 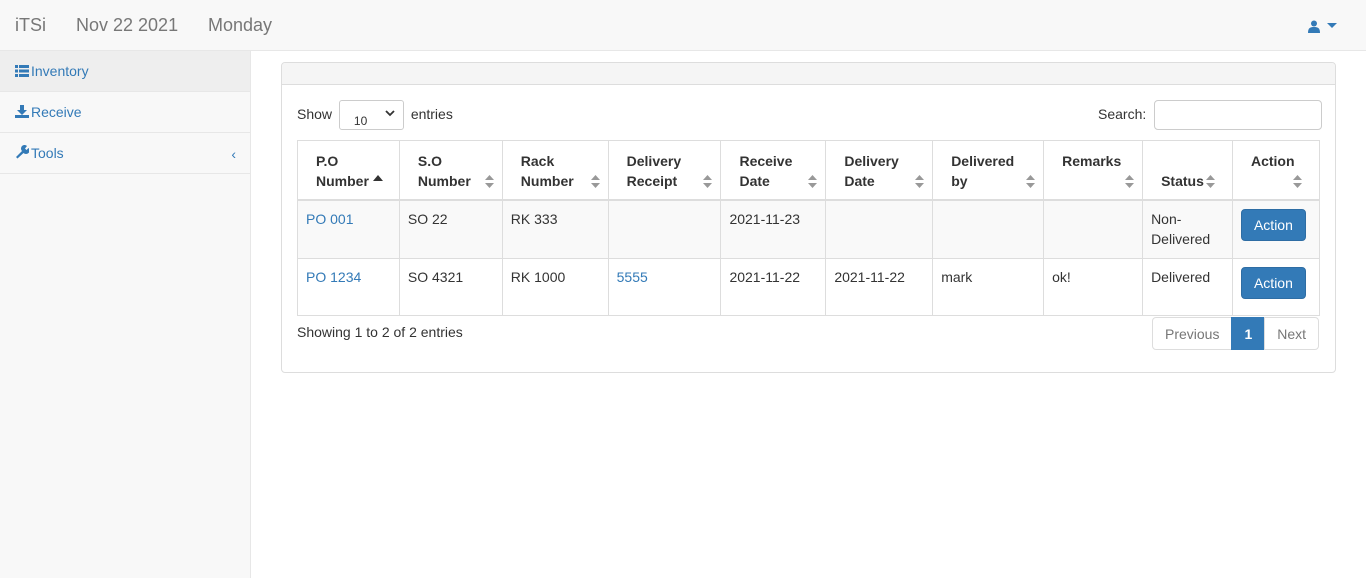 What do you see at coordinates (125, 71) in the screenshot?
I see `sidebar-item-inventory: Inventory` at bounding box center [125, 71].